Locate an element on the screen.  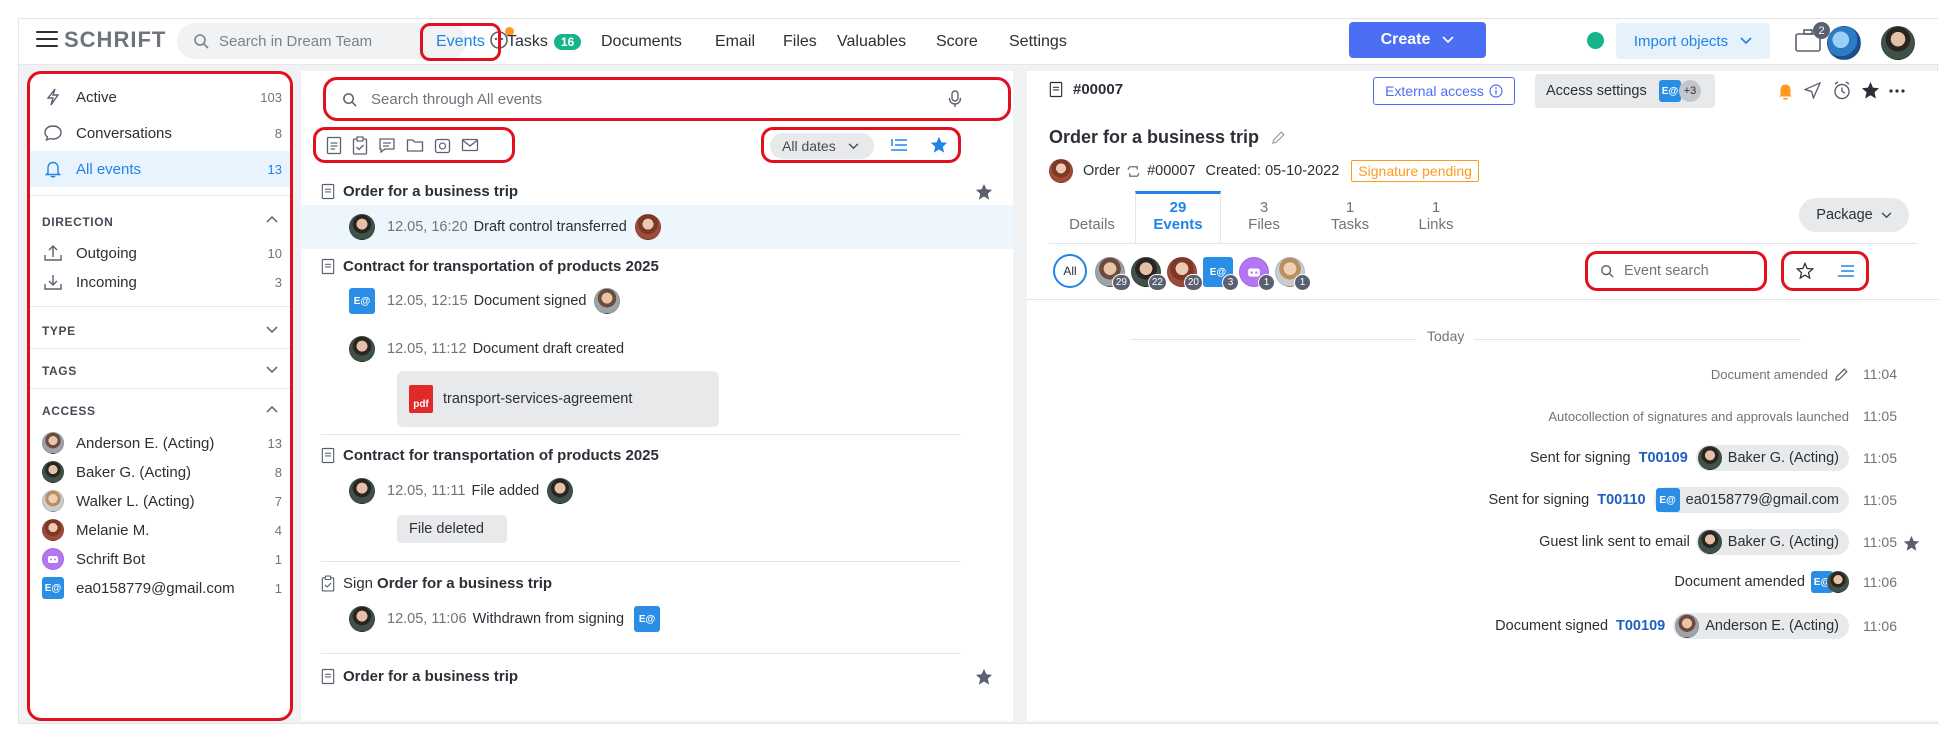
event-search-input: Event search is located at coordinates (1676, 271).